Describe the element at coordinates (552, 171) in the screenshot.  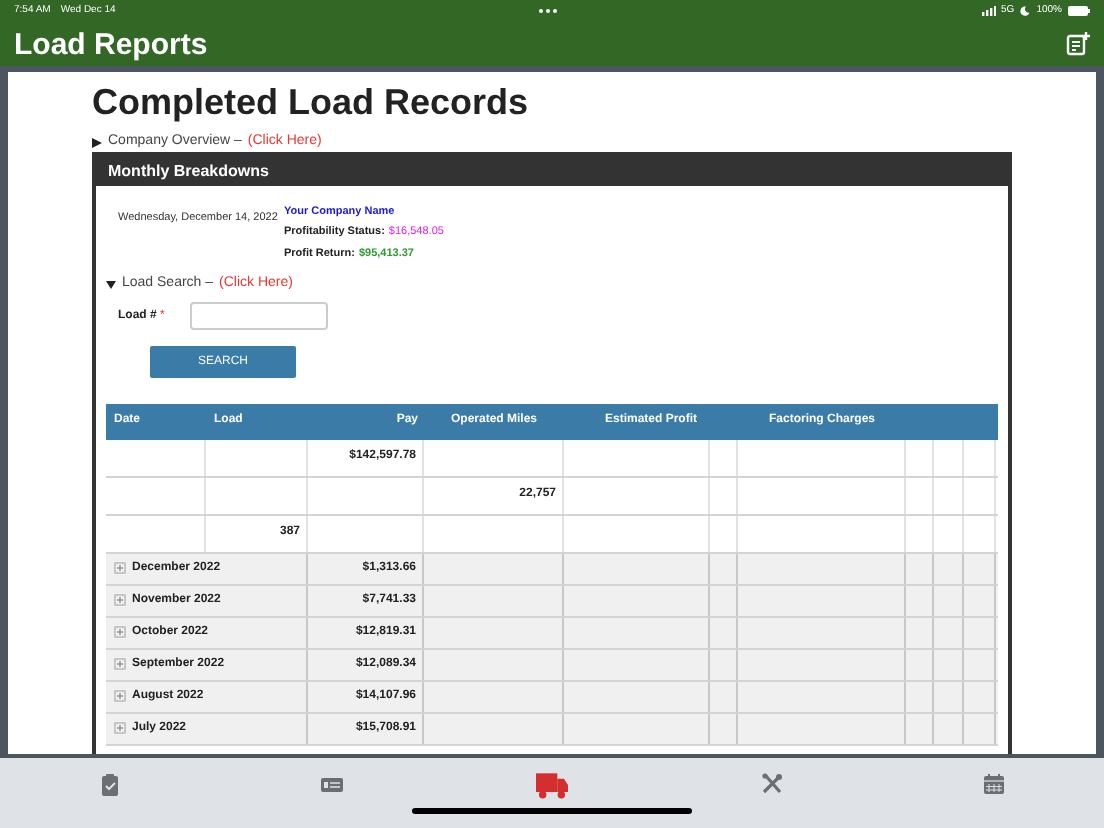
I see `panel-title: Monthly Breakdowns` at that location.